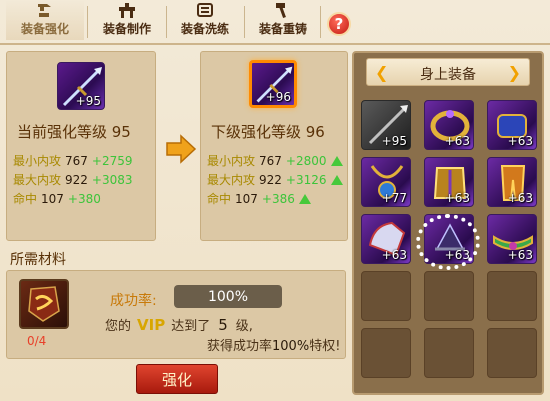 The width and height of the screenshot is (550, 401). What do you see at coordinates (127, 20) in the screenshot?
I see `tab-craft: 装备制作` at bounding box center [127, 20].